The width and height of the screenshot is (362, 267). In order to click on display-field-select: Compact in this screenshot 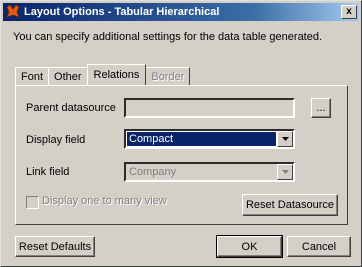, I will do `click(209, 139)`.